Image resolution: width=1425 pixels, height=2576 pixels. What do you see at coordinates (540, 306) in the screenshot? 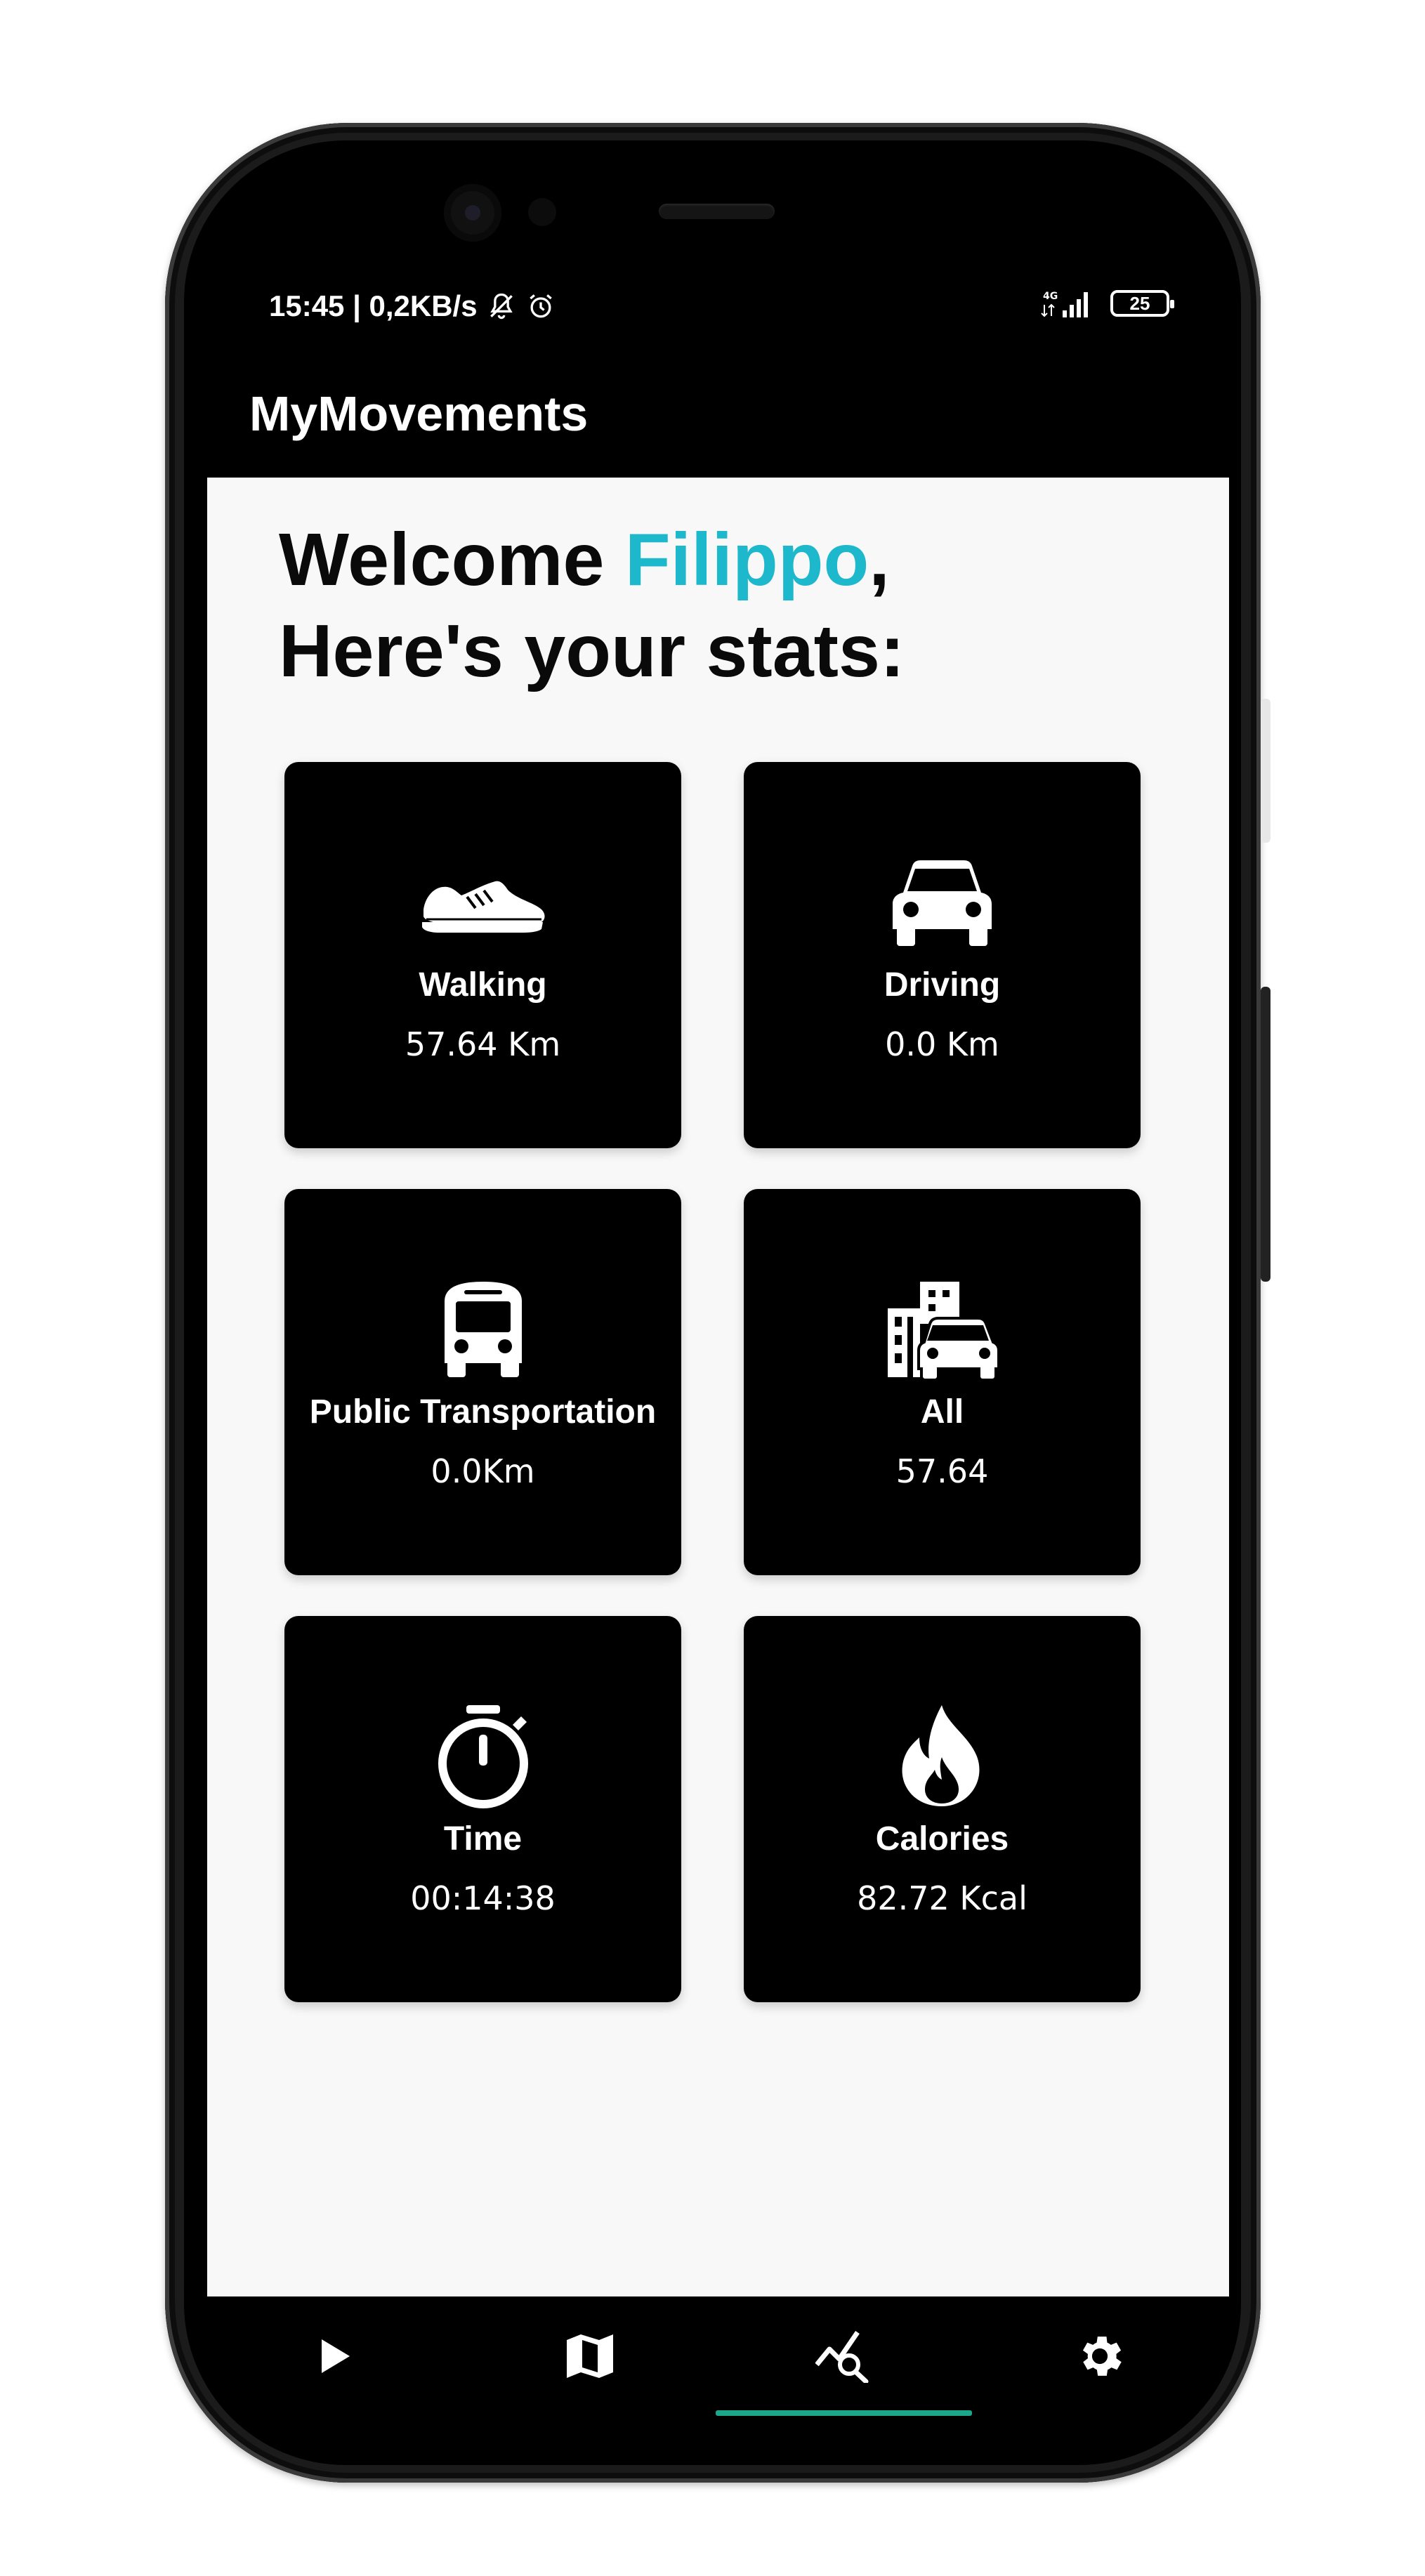
I see `alarm-icon` at bounding box center [540, 306].